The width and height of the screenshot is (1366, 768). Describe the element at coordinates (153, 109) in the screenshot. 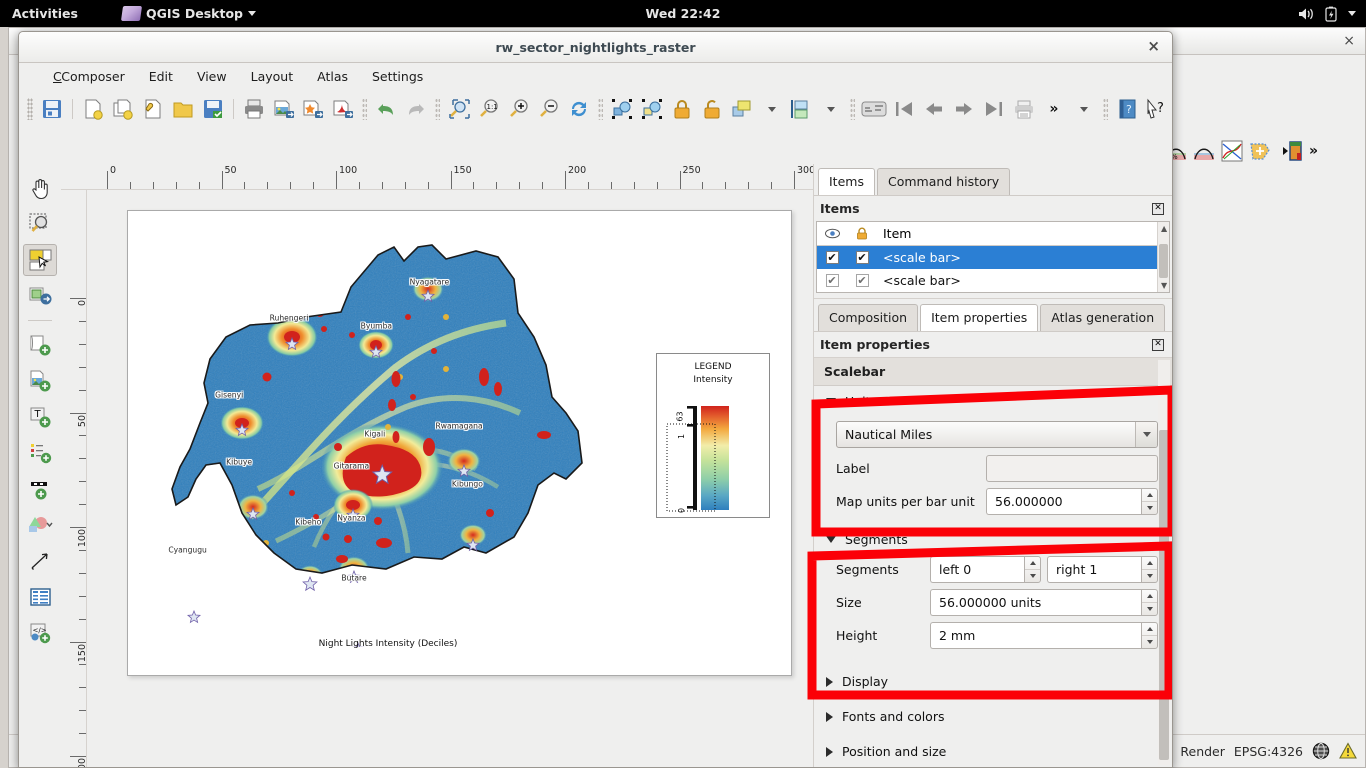

I see `composer-manager-icon` at that location.